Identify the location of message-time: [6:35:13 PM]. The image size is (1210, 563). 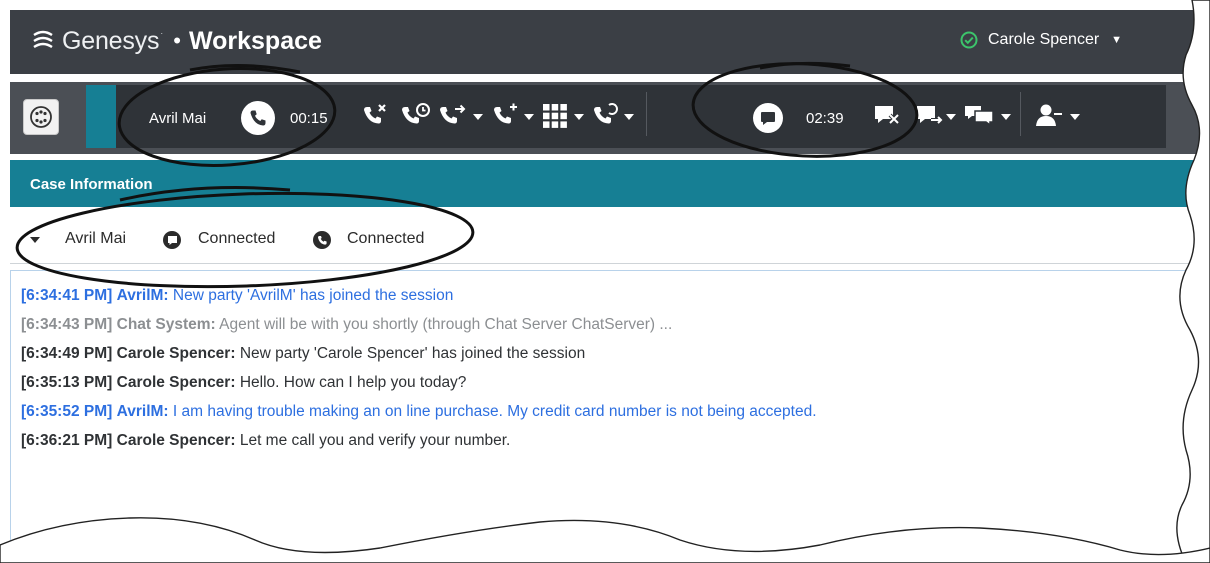
(67, 382).